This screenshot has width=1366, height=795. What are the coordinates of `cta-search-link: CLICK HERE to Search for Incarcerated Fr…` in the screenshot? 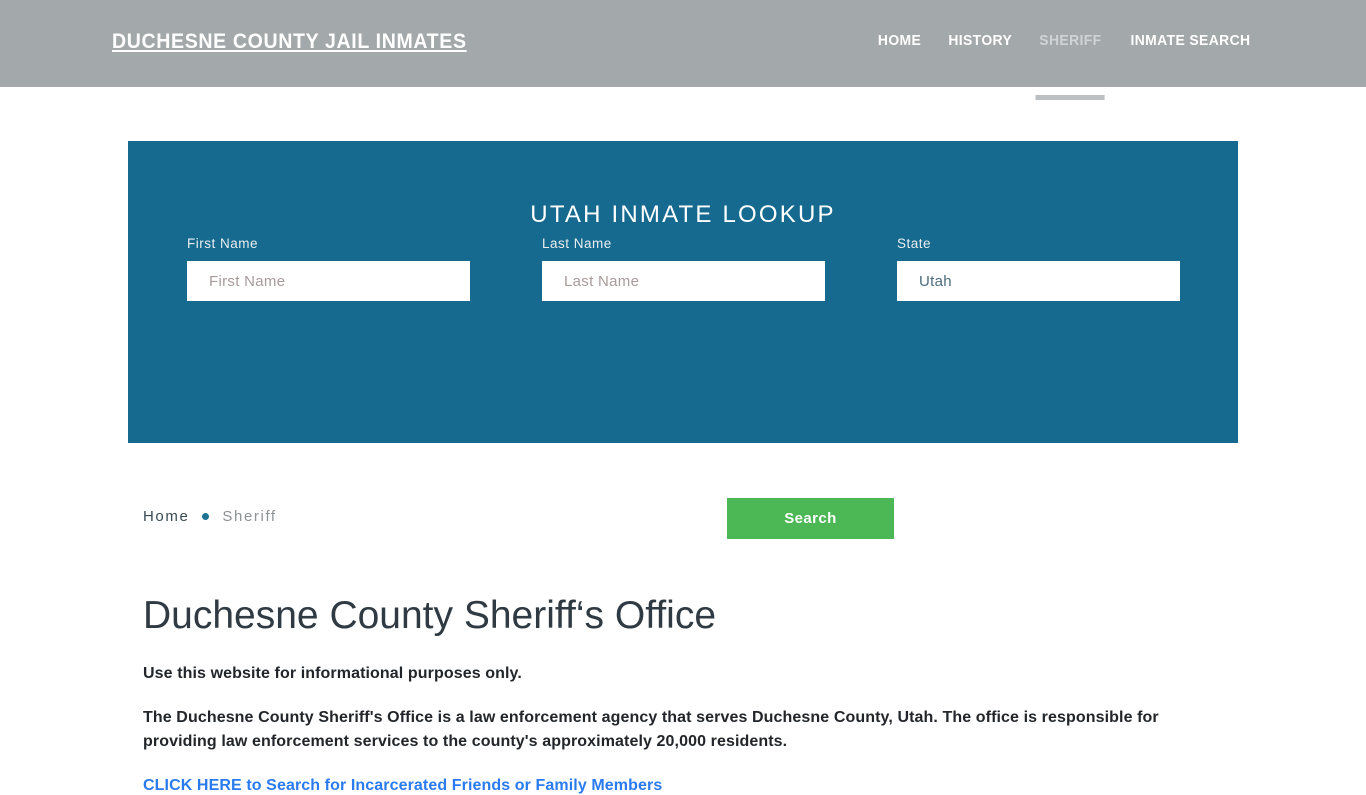 It's located at (402, 786).